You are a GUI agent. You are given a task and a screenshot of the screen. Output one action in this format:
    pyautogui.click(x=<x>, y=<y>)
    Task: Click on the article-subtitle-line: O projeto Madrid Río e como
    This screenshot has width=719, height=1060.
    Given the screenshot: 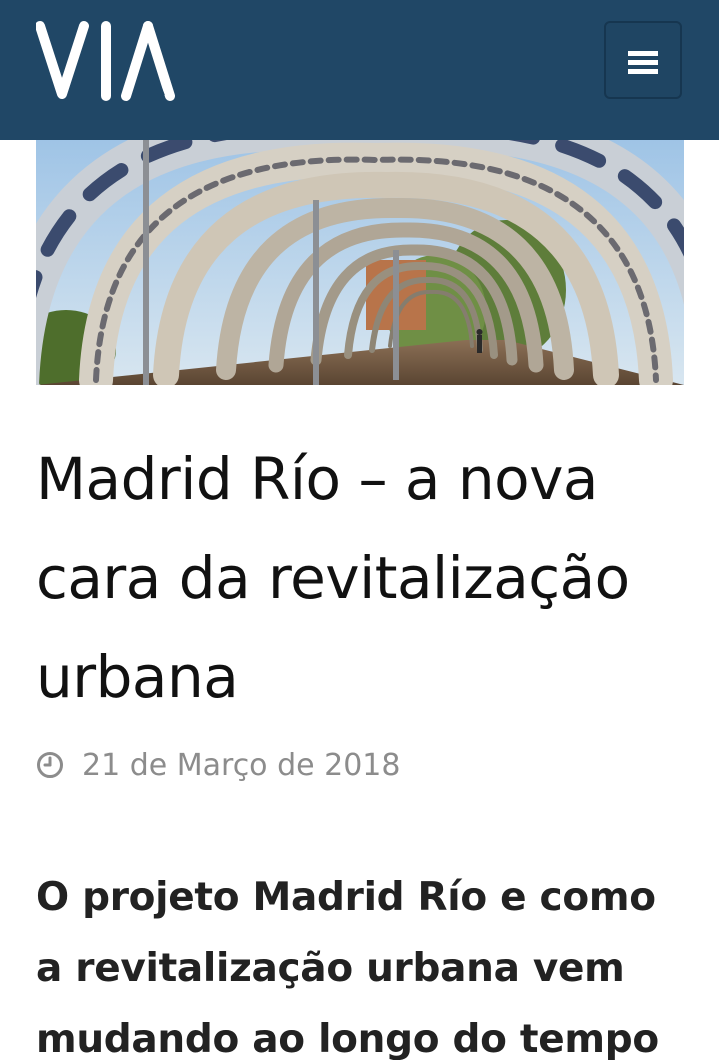 What is the action you would take?
    pyautogui.click(x=346, y=897)
    